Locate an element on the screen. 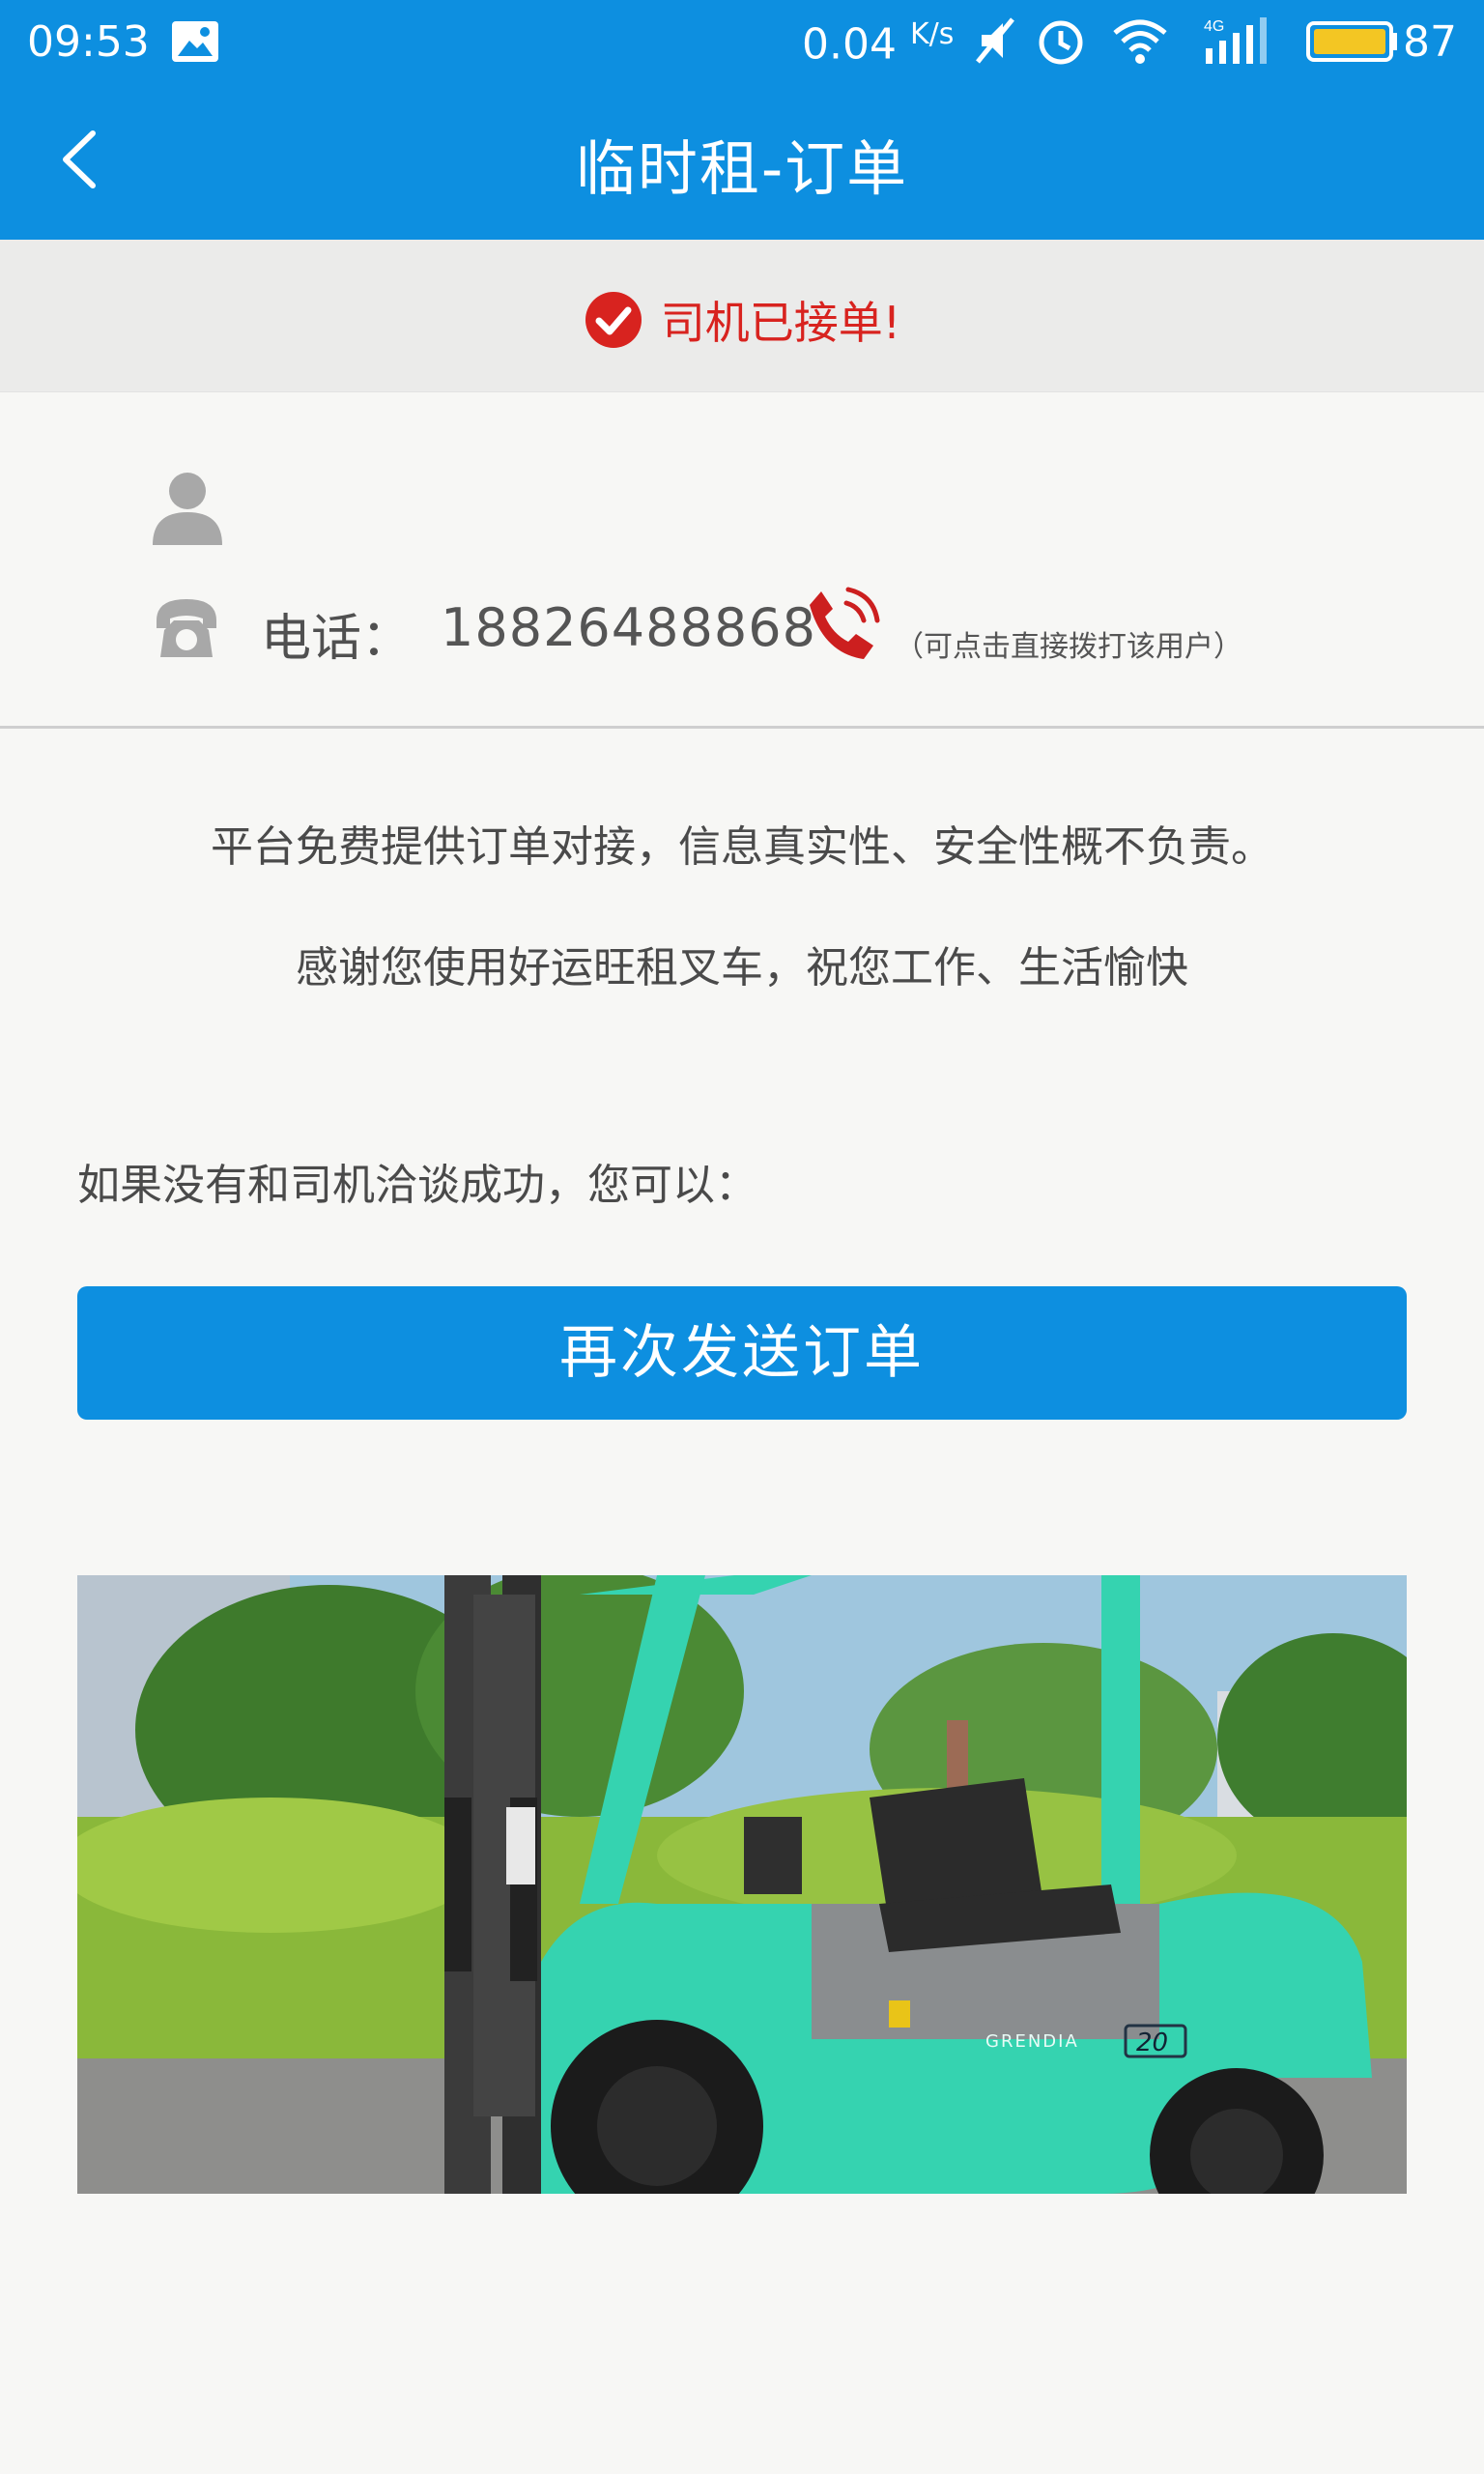 The height and width of the screenshot is (2474, 1484). forklift-badge: GRENDIA is located at coordinates (1032, 2042).